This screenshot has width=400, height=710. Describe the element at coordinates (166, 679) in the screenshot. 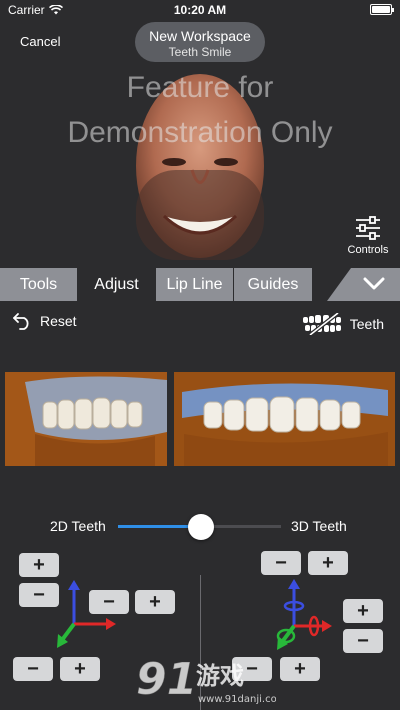

I see `svg-text: 91` at that location.